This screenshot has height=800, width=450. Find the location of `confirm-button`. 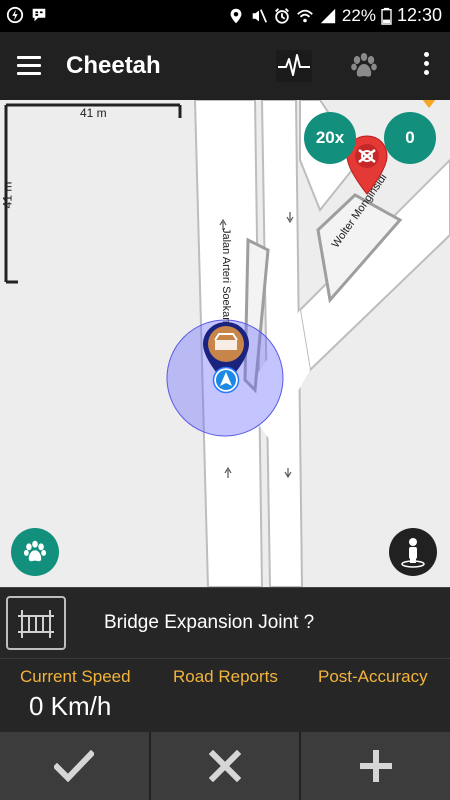

confirm-button is located at coordinates (75, 766).